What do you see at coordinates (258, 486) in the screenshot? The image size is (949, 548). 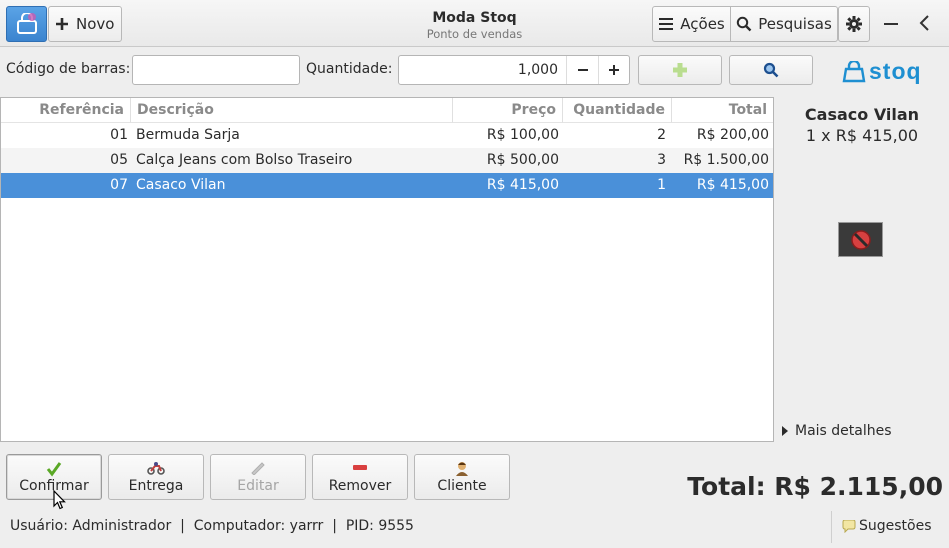 I see `edit-button-label: Editar` at bounding box center [258, 486].